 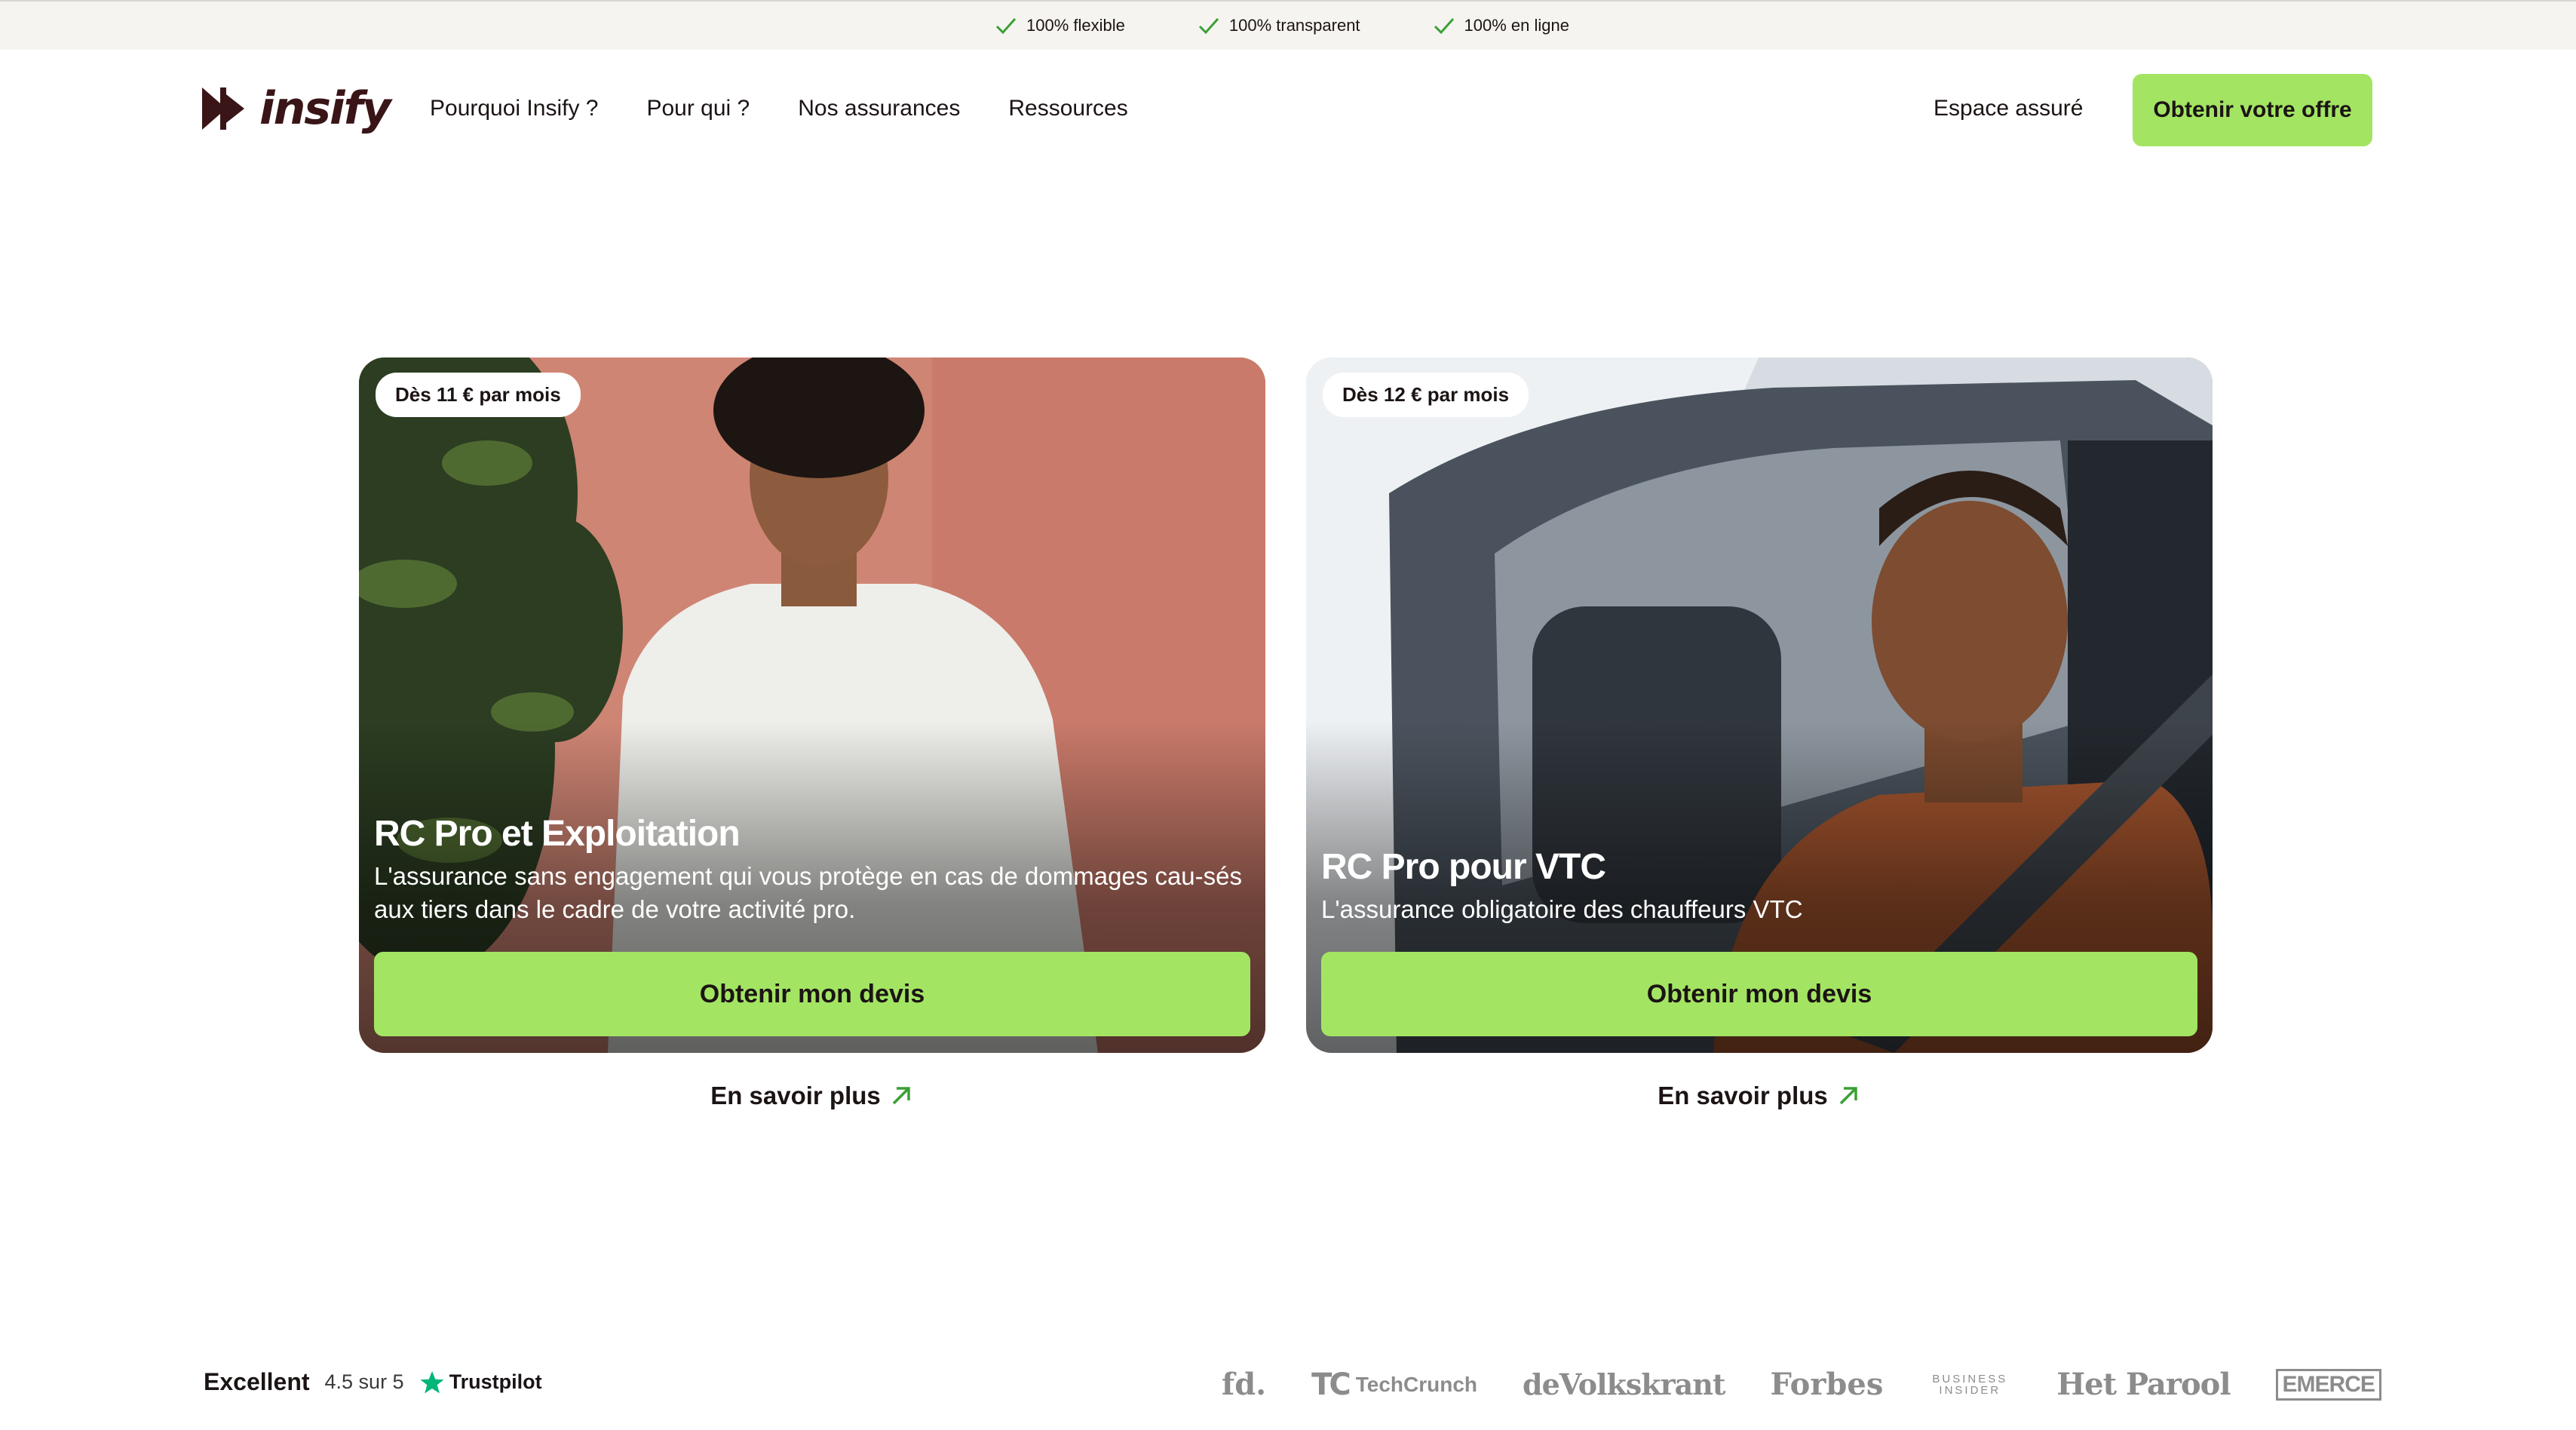 What do you see at coordinates (478, 395) in the screenshot?
I see `price-badge: Dès 11 € par mois` at bounding box center [478, 395].